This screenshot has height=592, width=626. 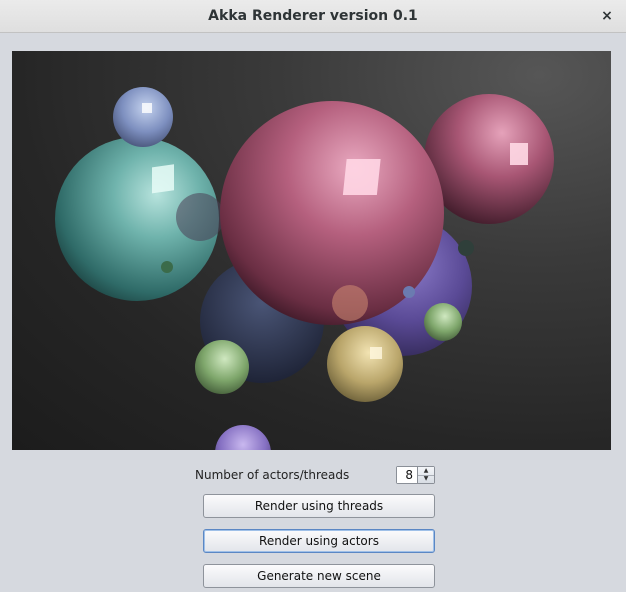 I want to click on generate-scene-button: Generate new scene, so click(x=319, y=576).